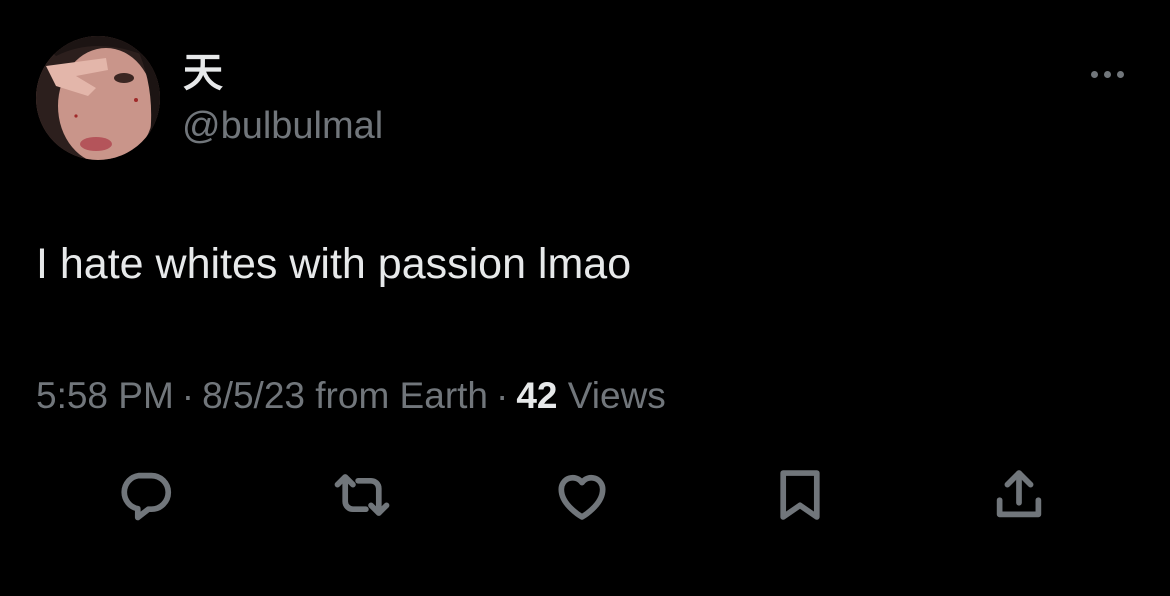 Image resolution: width=1170 pixels, height=596 pixels. Describe the element at coordinates (105, 395) in the screenshot. I see `tweet-time: 5:58 PM` at that location.